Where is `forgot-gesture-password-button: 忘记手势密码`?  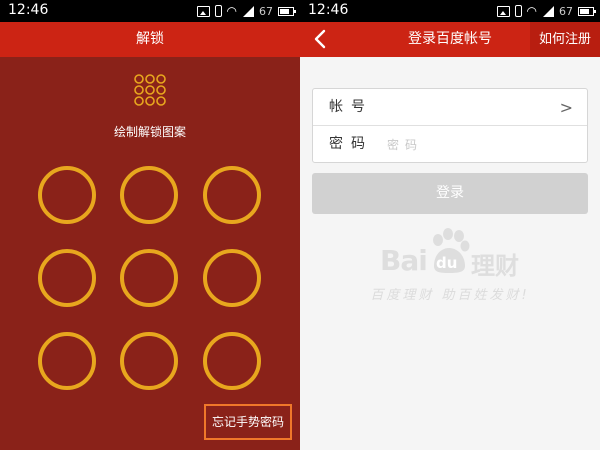
forgot-gesture-password-button: 忘记手势密码 is located at coordinates (248, 422).